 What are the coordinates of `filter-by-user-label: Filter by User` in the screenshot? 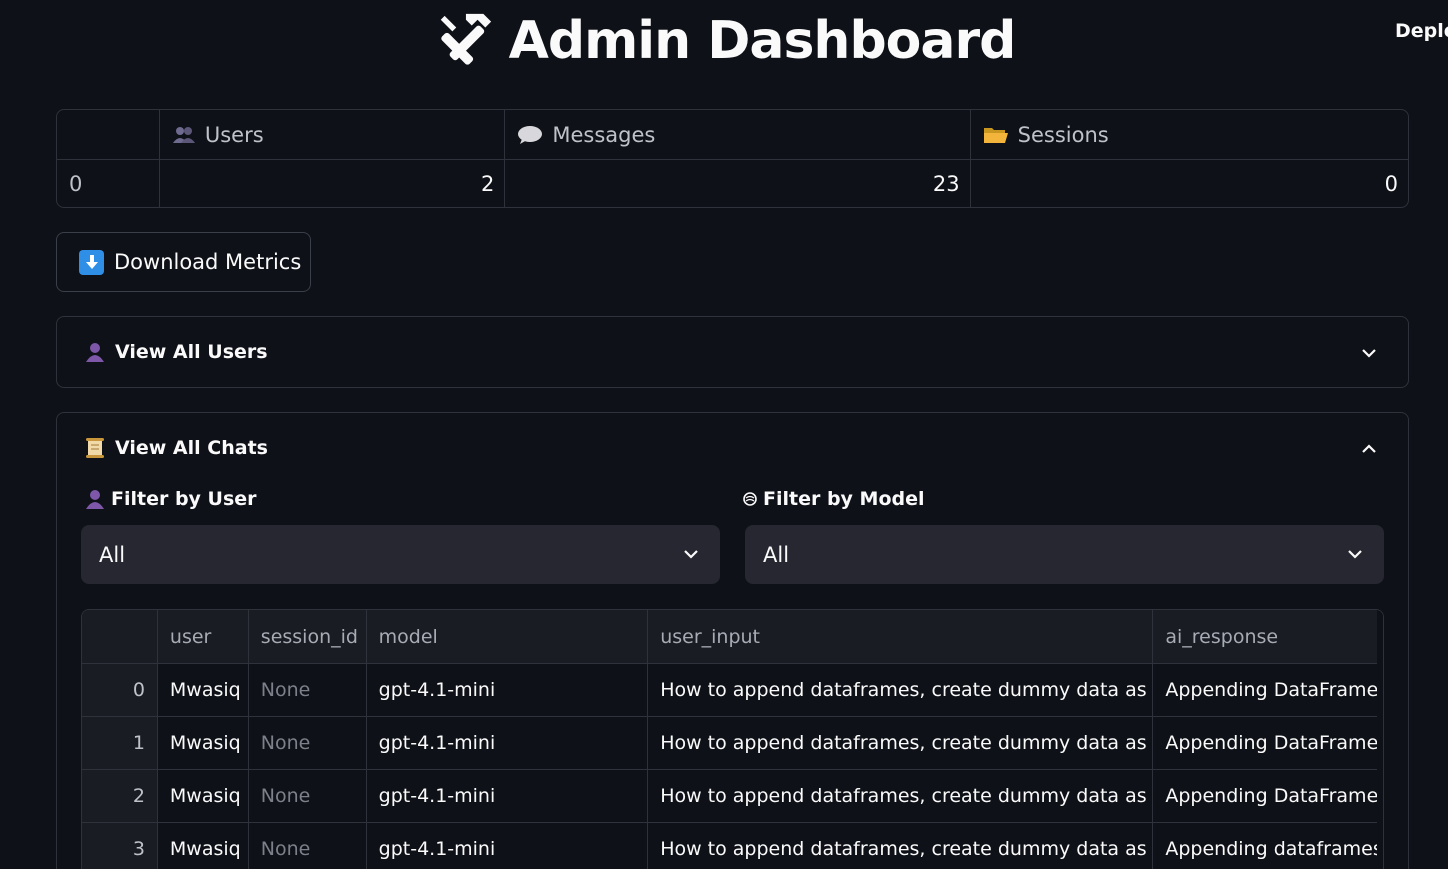 It's located at (171, 499).